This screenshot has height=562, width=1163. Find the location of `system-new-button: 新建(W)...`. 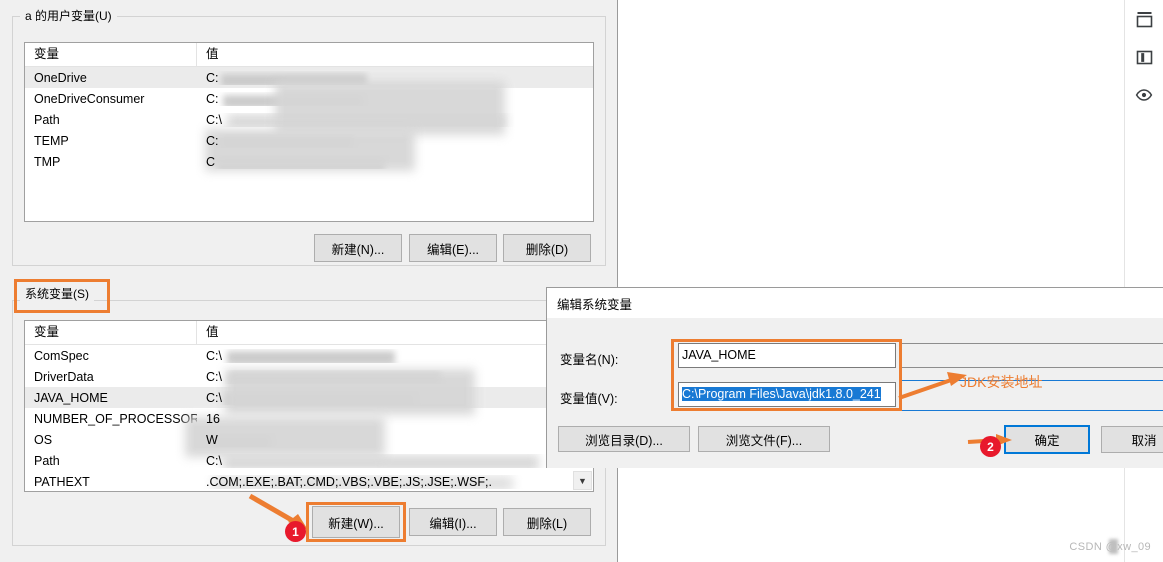

system-new-button: 新建(W)... is located at coordinates (356, 522).